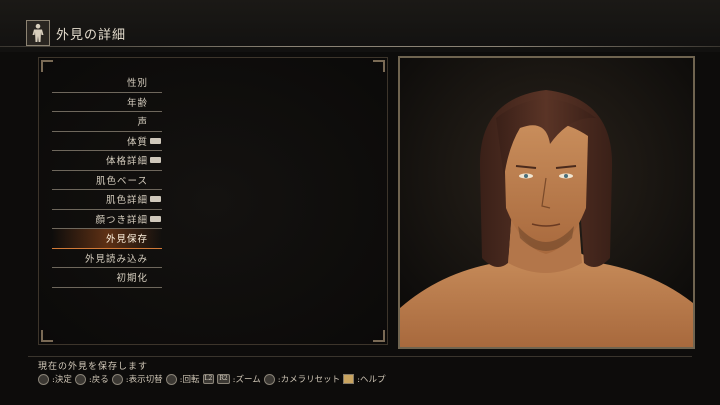 The height and width of the screenshot is (405, 720). Describe the element at coordinates (98, 380) in the screenshot. I see `control-label: :戻る` at that location.